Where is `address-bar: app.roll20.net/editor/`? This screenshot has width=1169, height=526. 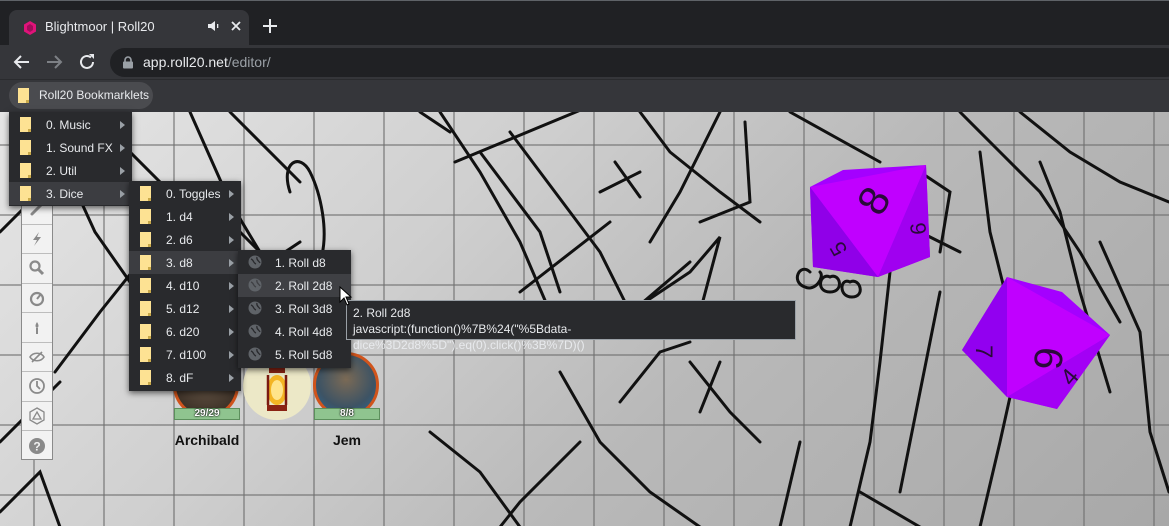 address-bar: app.roll20.net/editor/ is located at coordinates (639, 62).